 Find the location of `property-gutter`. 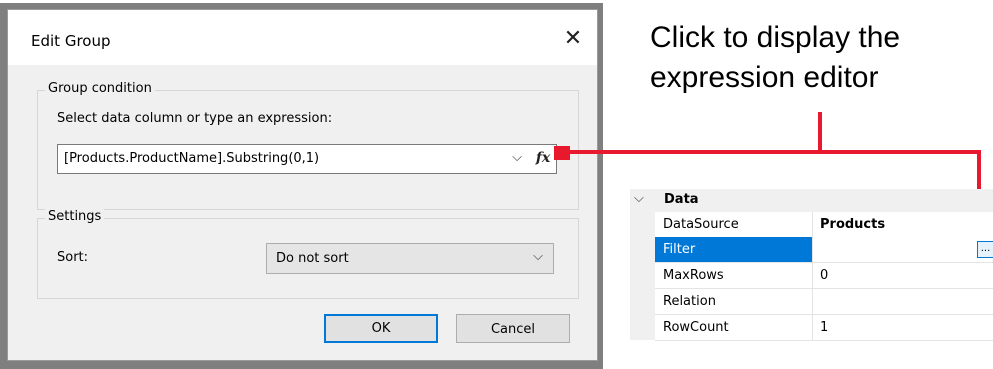

property-gutter is located at coordinates (642, 276).